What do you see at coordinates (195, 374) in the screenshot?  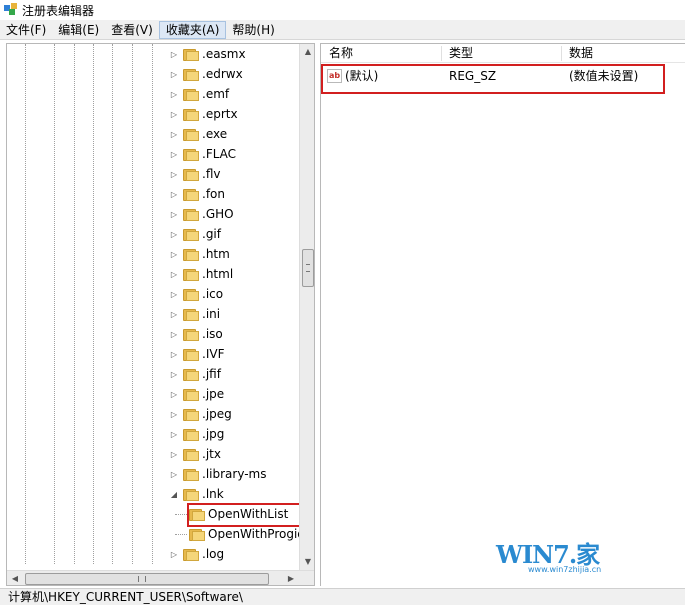 I see `tree-item: ▷ .jfif` at bounding box center [195, 374].